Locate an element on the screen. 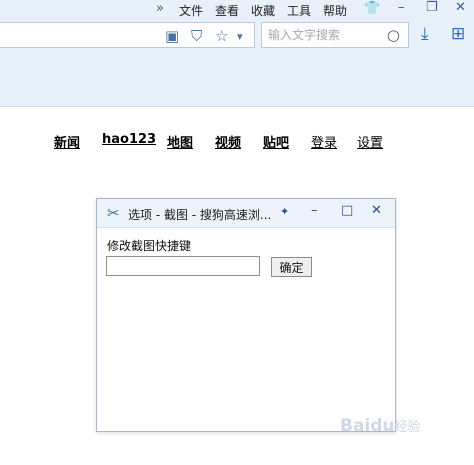 This screenshot has width=474, height=465. menu-item-file: 文件 is located at coordinates (191, 10).